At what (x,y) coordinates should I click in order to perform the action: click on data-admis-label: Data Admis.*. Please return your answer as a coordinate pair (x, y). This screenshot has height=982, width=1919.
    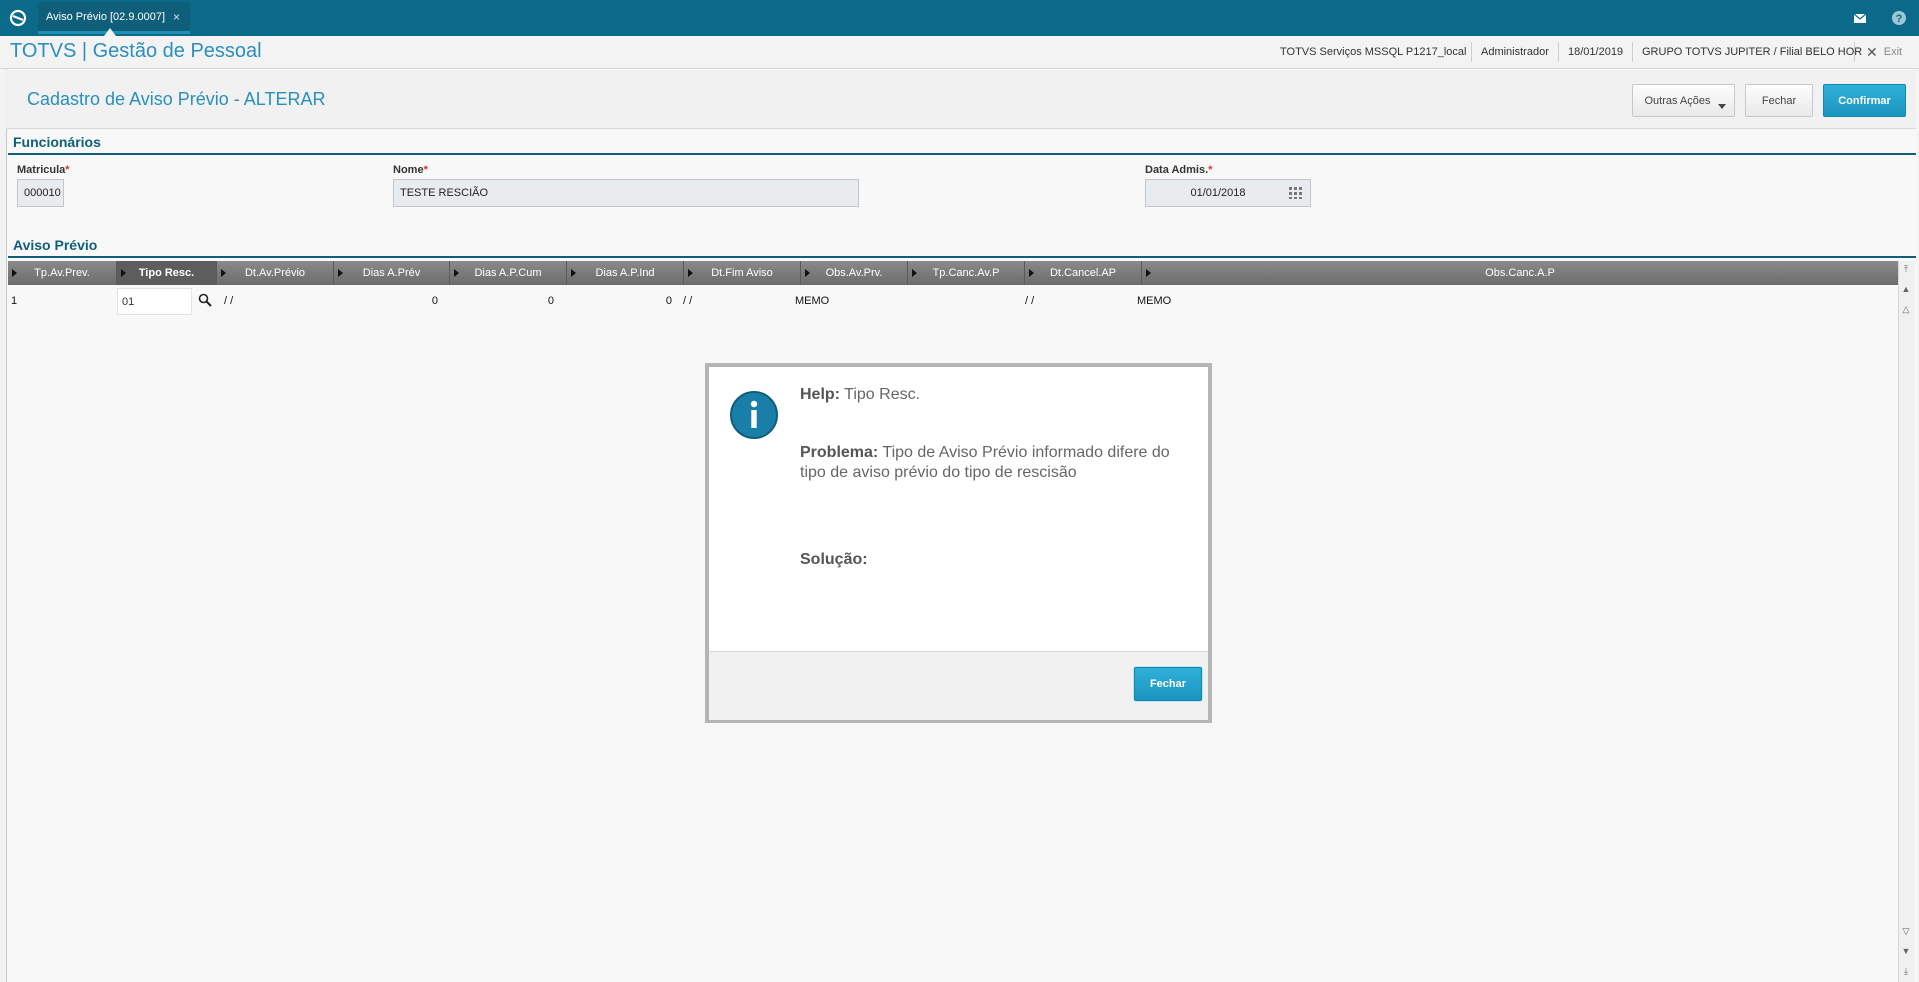
    Looking at the image, I should click on (1179, 170).